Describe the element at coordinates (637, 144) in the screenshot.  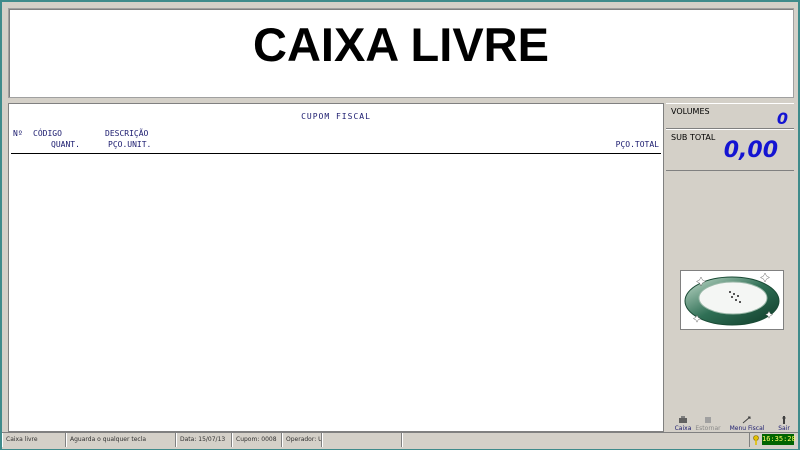
I see `column-header-total-price: PÇO.TOTAL` at that location.